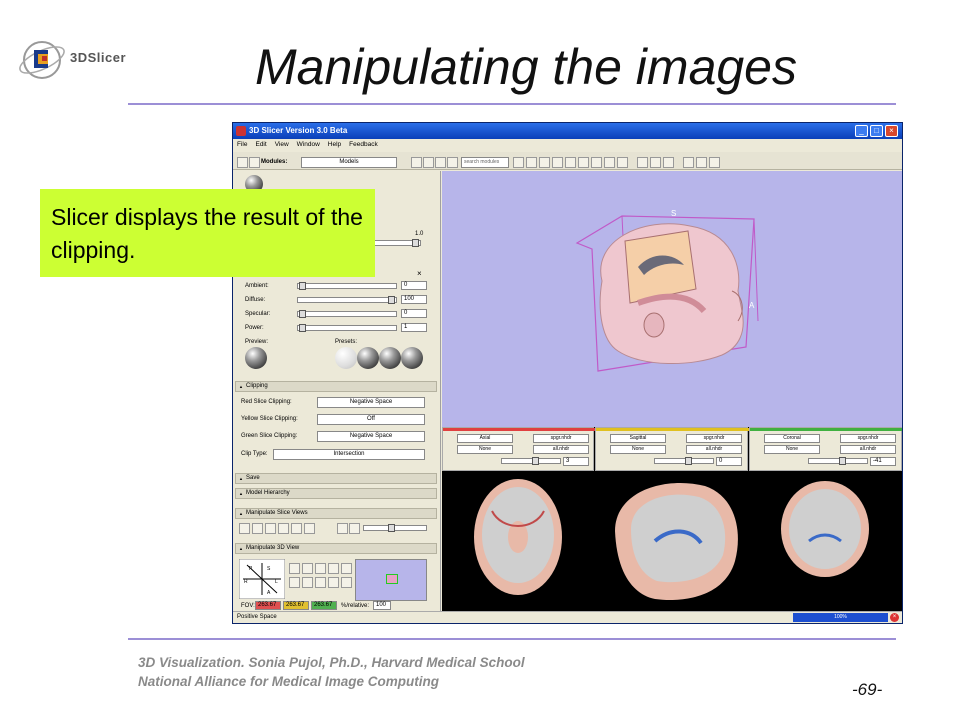 Image resolution: width=960 pixels, height=720 pixels. I want to click on specular-slider, so click(347, 314).